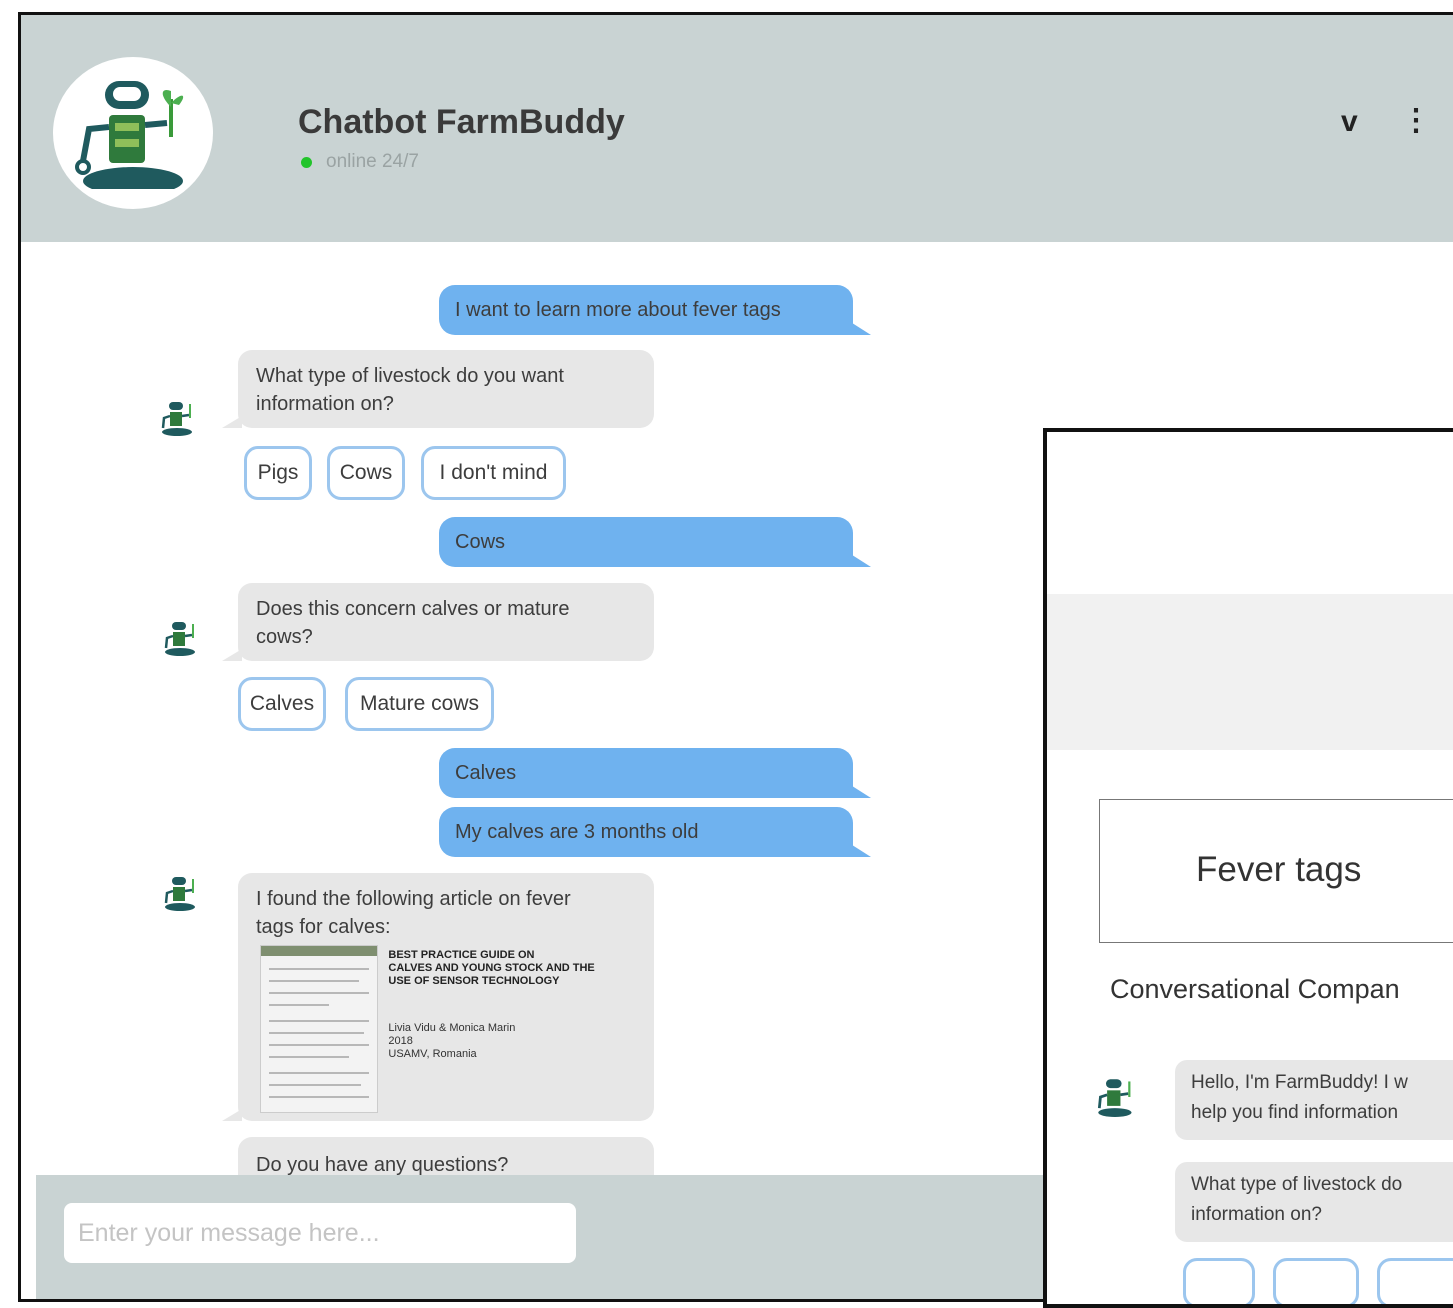  What do you see at coordinates (1299, 1082) in the screenshot?
I see `message-text: Hello, I'm FarmBuddy! I w` at bounding box center [1299, 1082].